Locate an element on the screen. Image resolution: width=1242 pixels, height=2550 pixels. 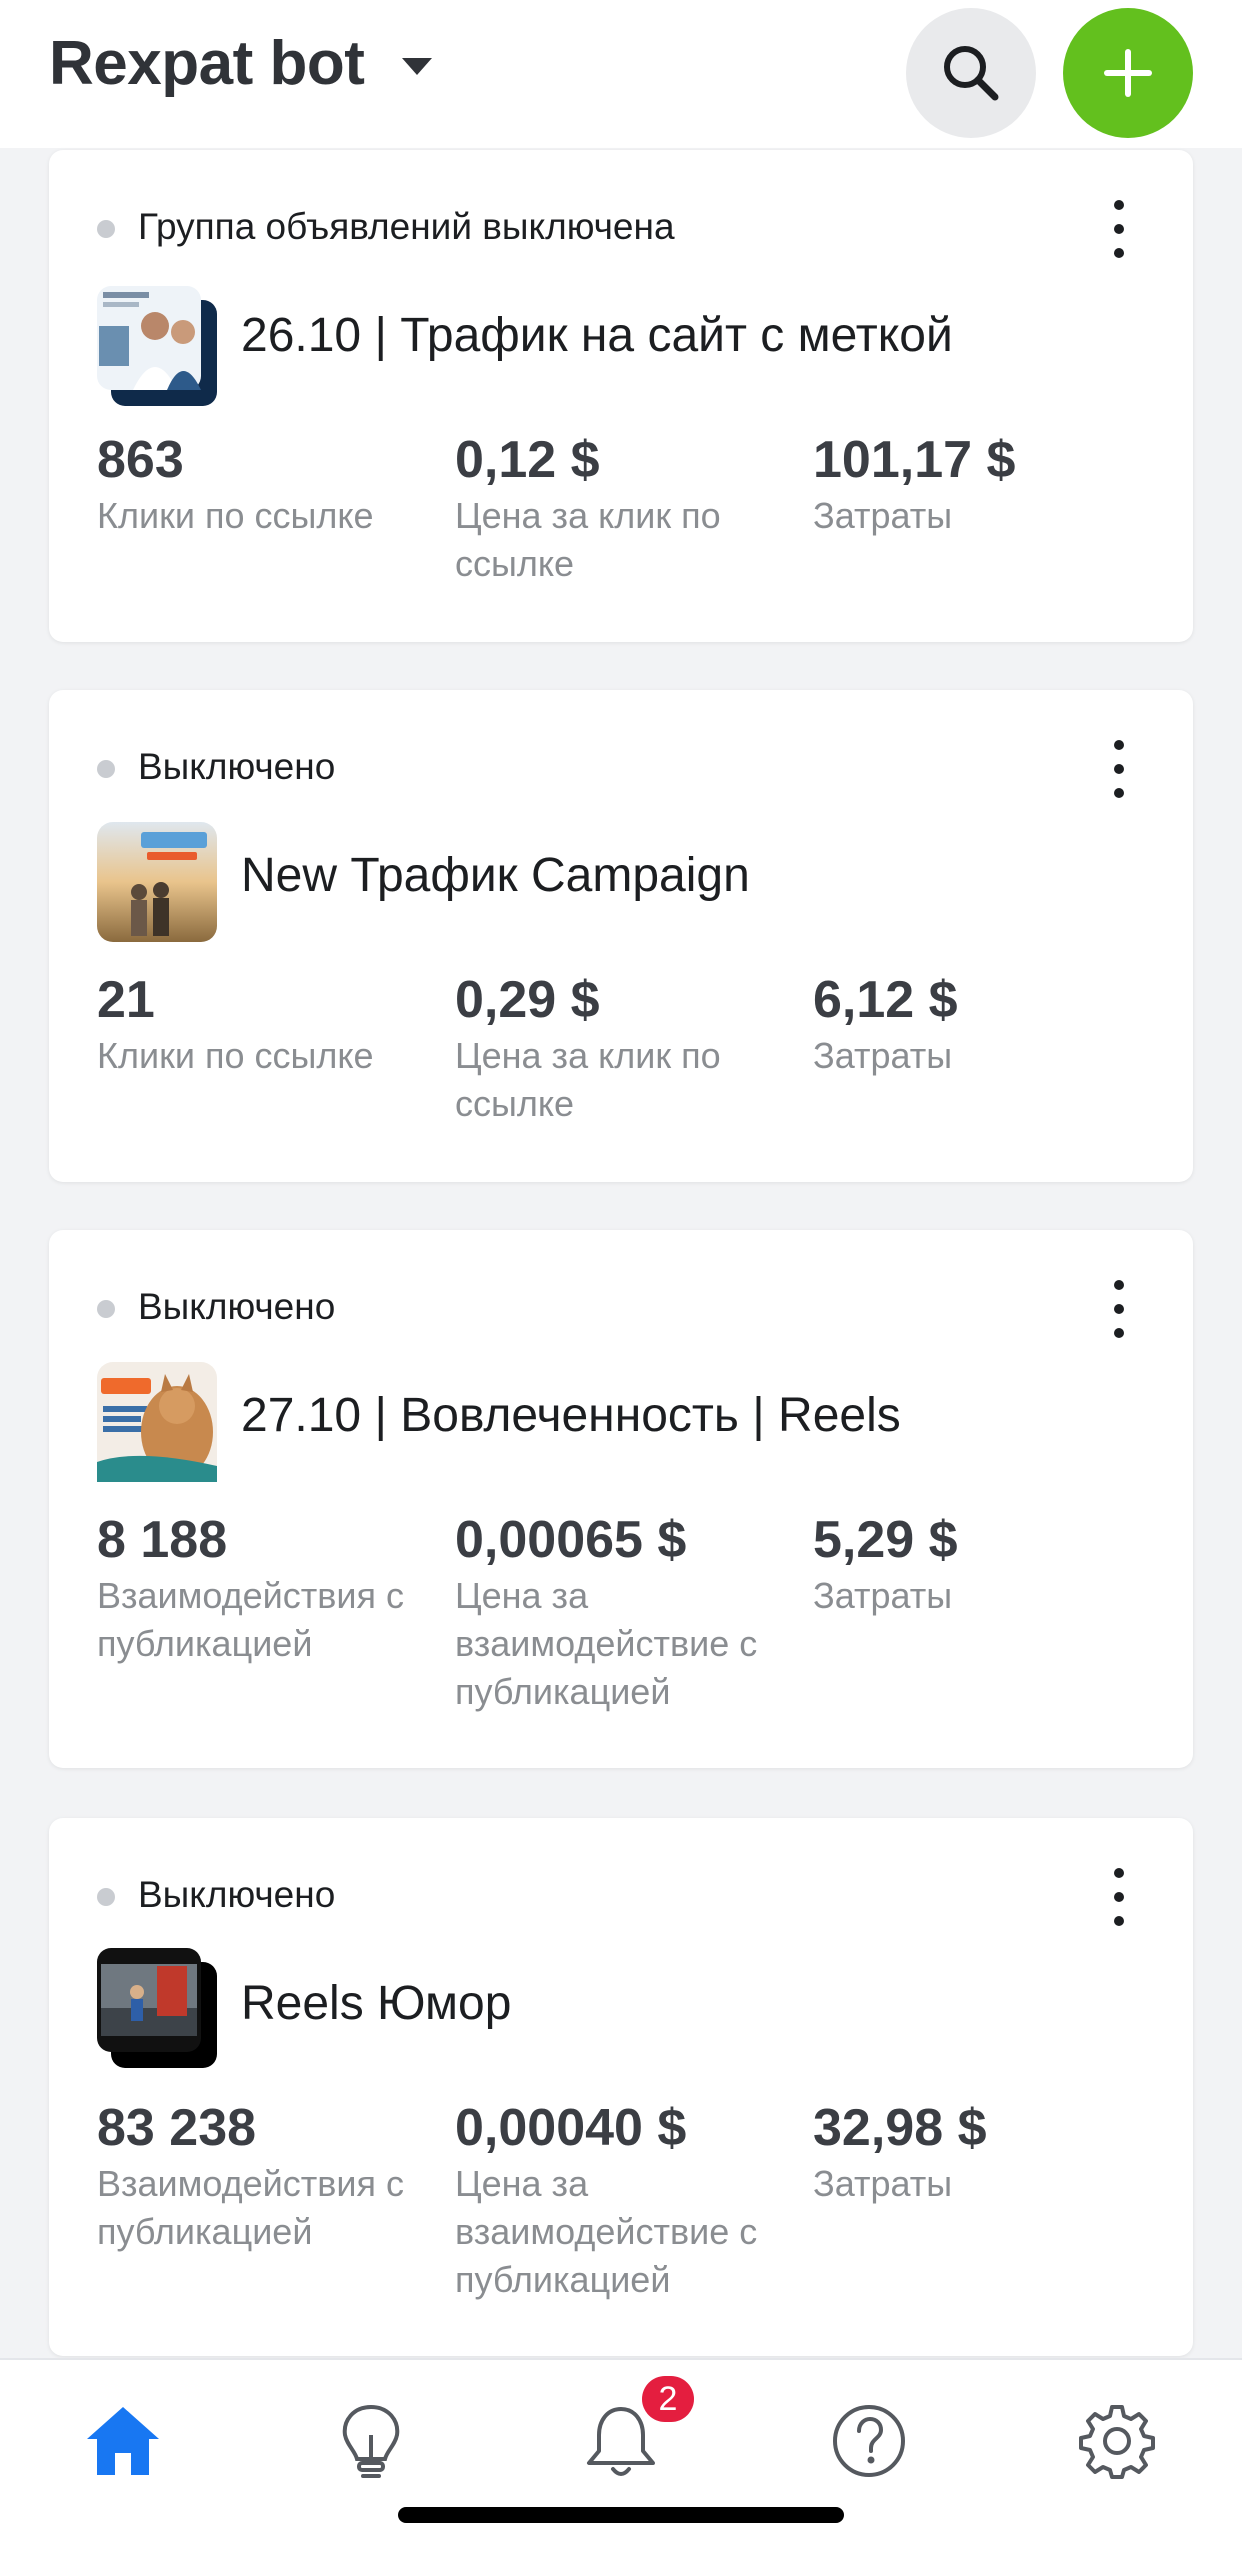
metric-results: 83 238 Взаимодействия с публикацией is located at coordinates (262, 2176).